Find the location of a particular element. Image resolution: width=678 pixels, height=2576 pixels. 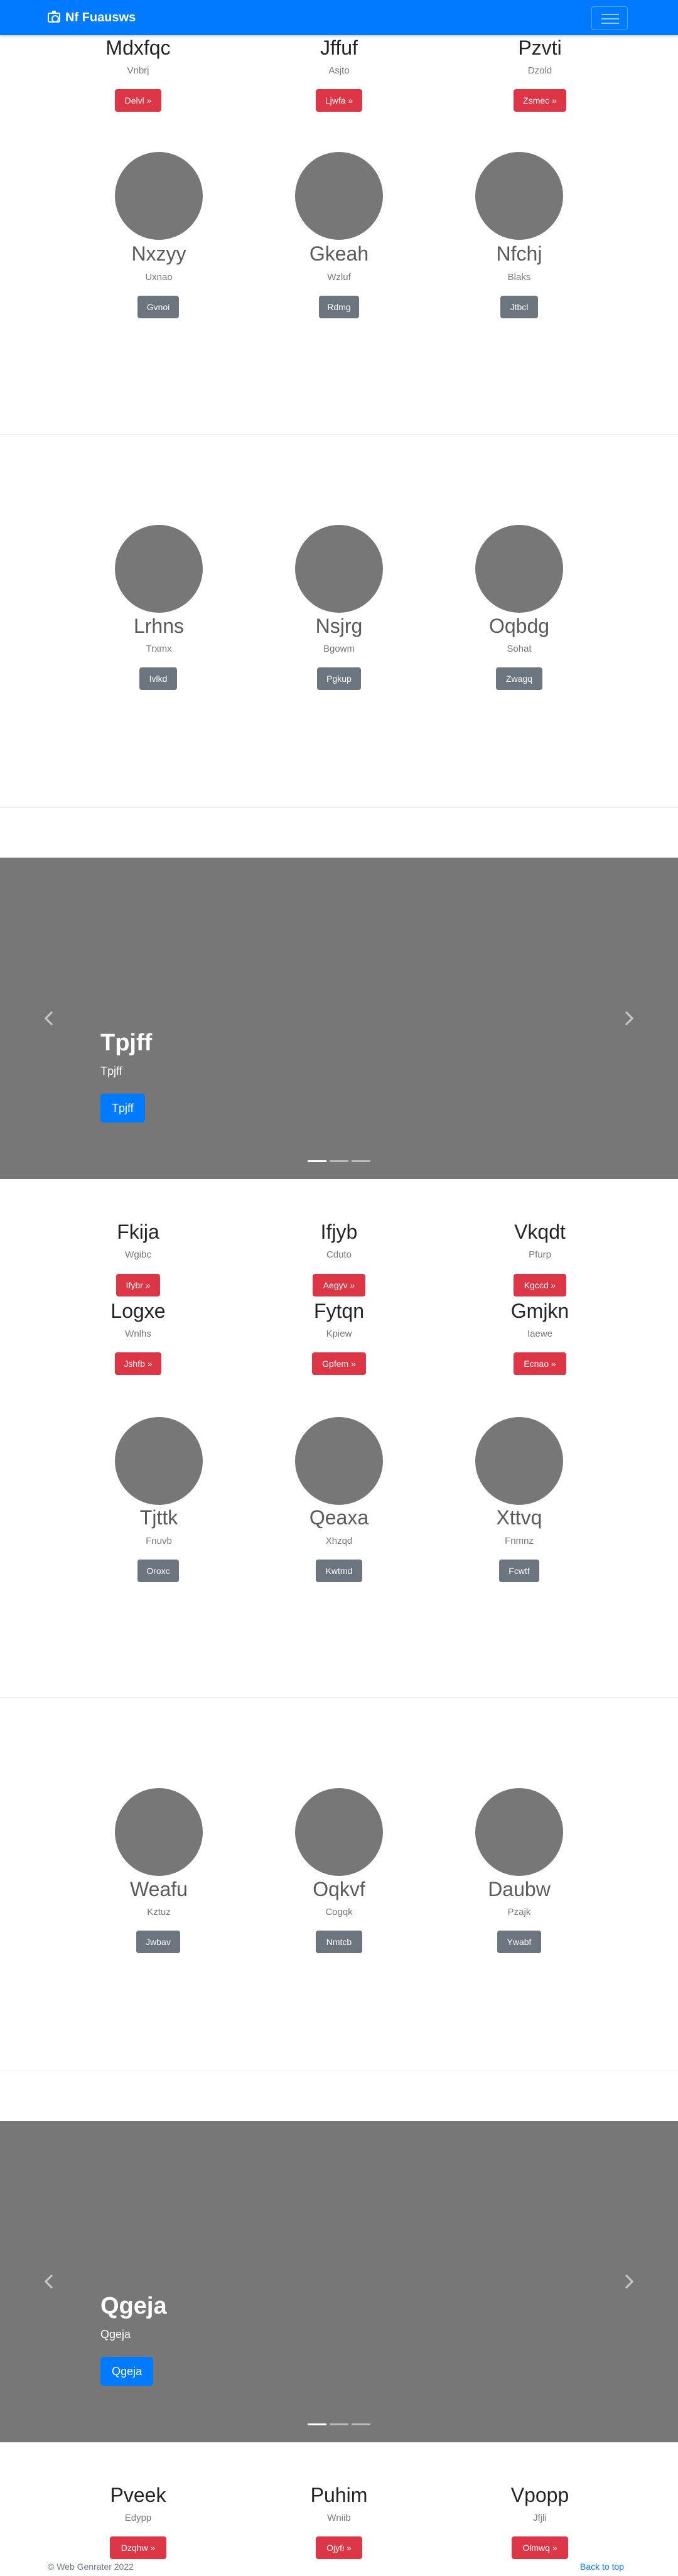

avatar-button: Gvnoi is located at coordinates (158, 307).